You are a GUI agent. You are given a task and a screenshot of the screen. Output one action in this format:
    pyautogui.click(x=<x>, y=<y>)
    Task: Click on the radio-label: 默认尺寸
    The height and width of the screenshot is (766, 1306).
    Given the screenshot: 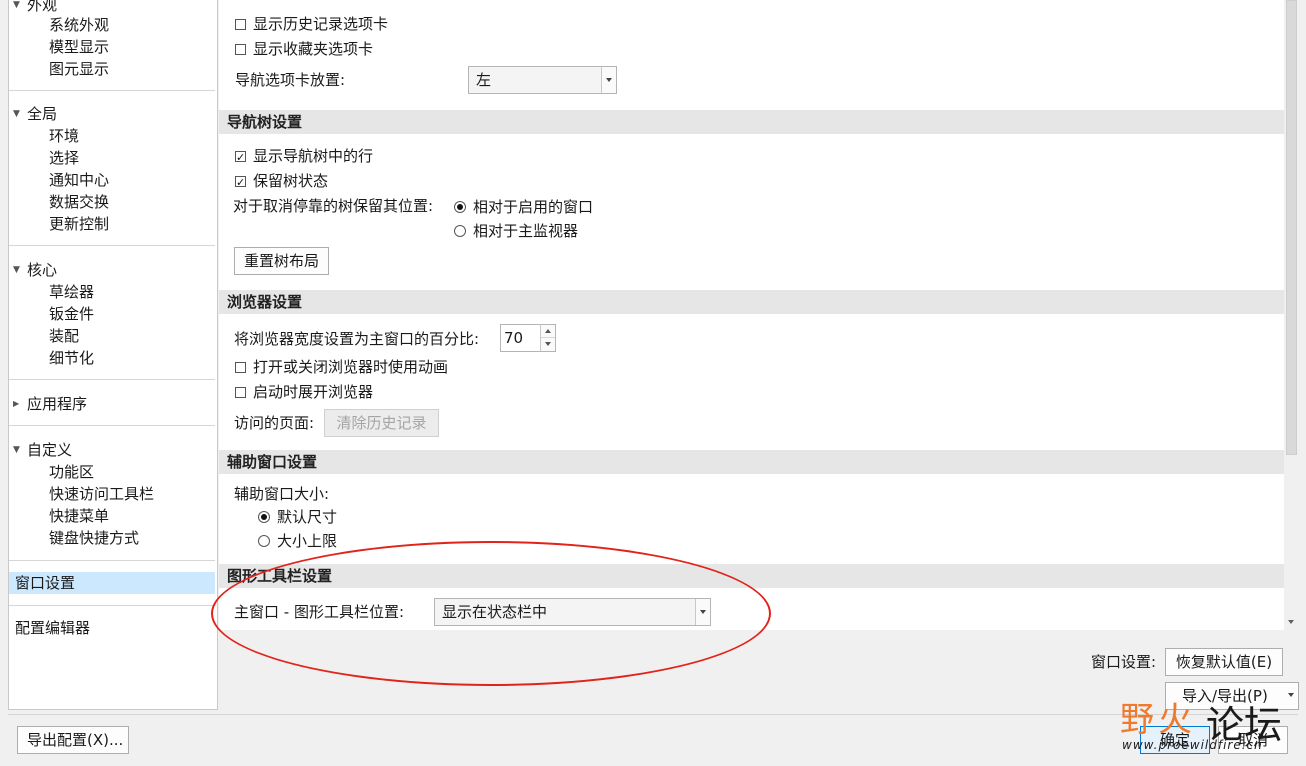 What is the action you would take?
    pyautogui.click(x=307, y=517)
    